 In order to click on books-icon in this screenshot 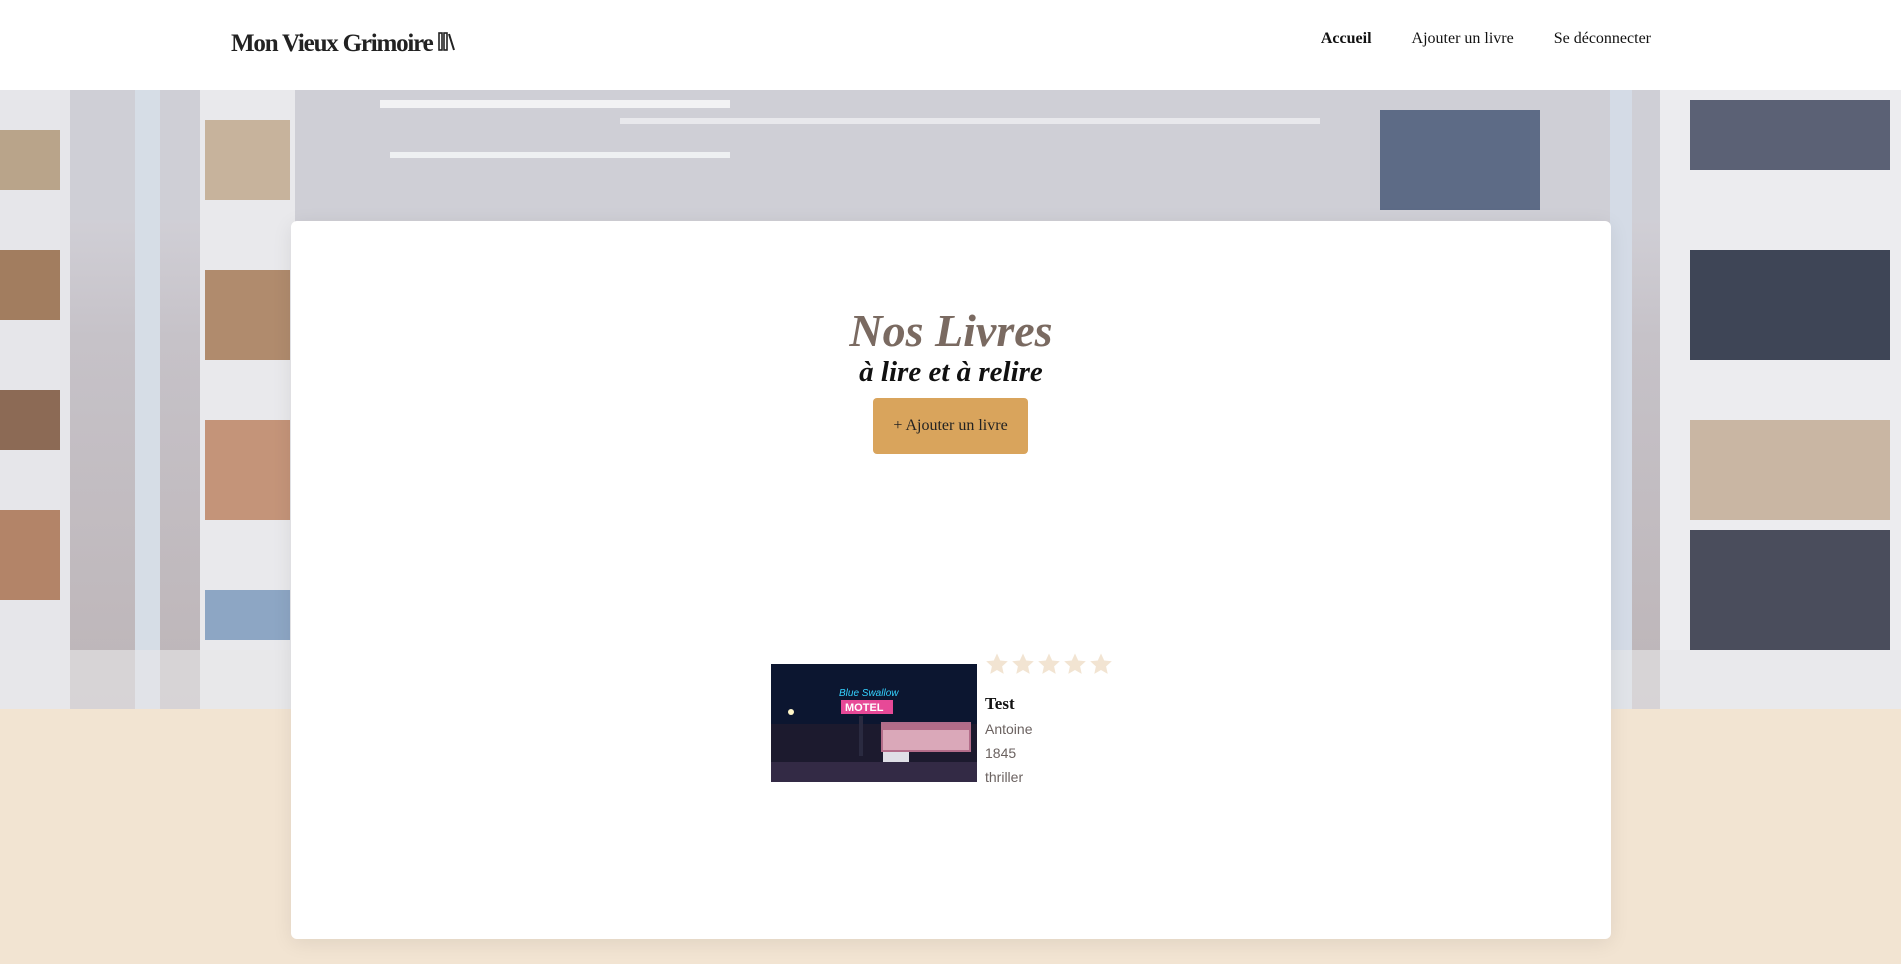, I will do `click(446, 44)`.